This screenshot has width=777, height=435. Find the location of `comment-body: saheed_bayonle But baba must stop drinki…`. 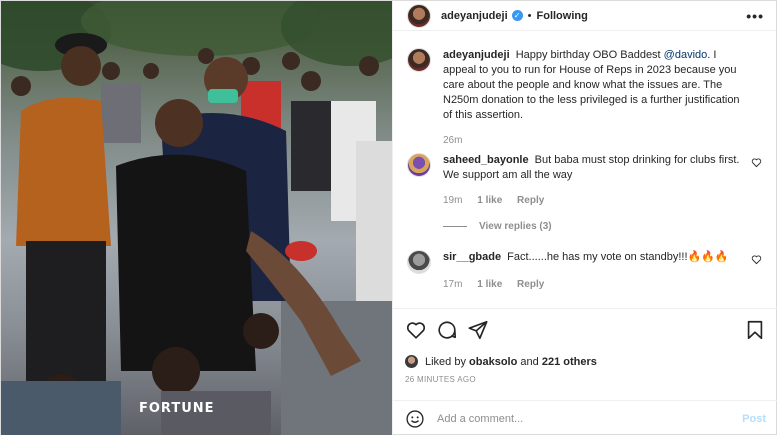

comment-body: saheed_bayonle But baba must stop drinki… is located at coordinates (593, 179).